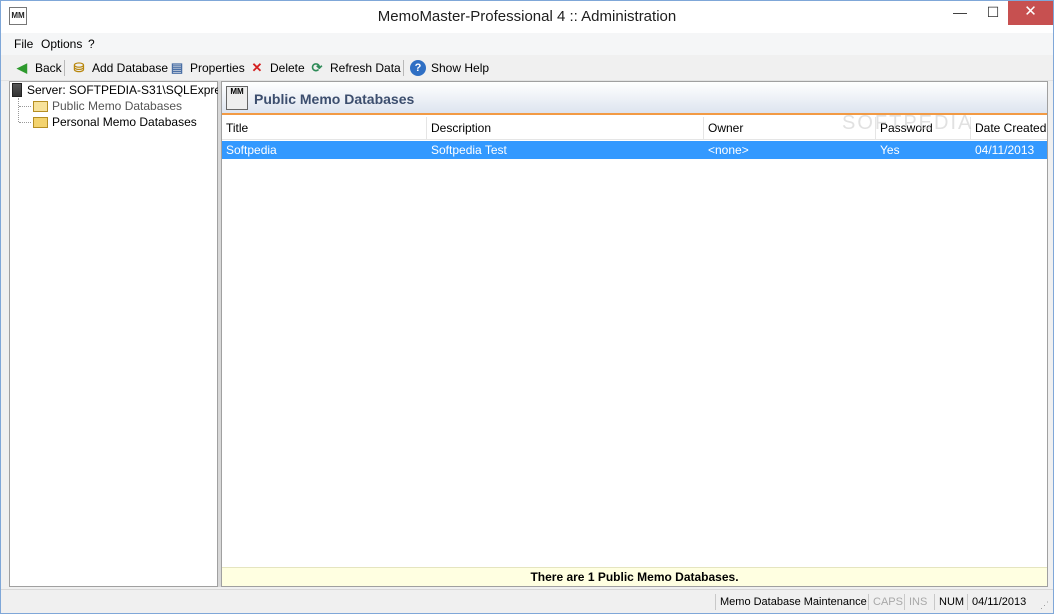 This screenshot has width=1054, height=614. Describe the element at coordinates (130, 68) in the screenshot. I see `add-database-label: Add Database` at that location.